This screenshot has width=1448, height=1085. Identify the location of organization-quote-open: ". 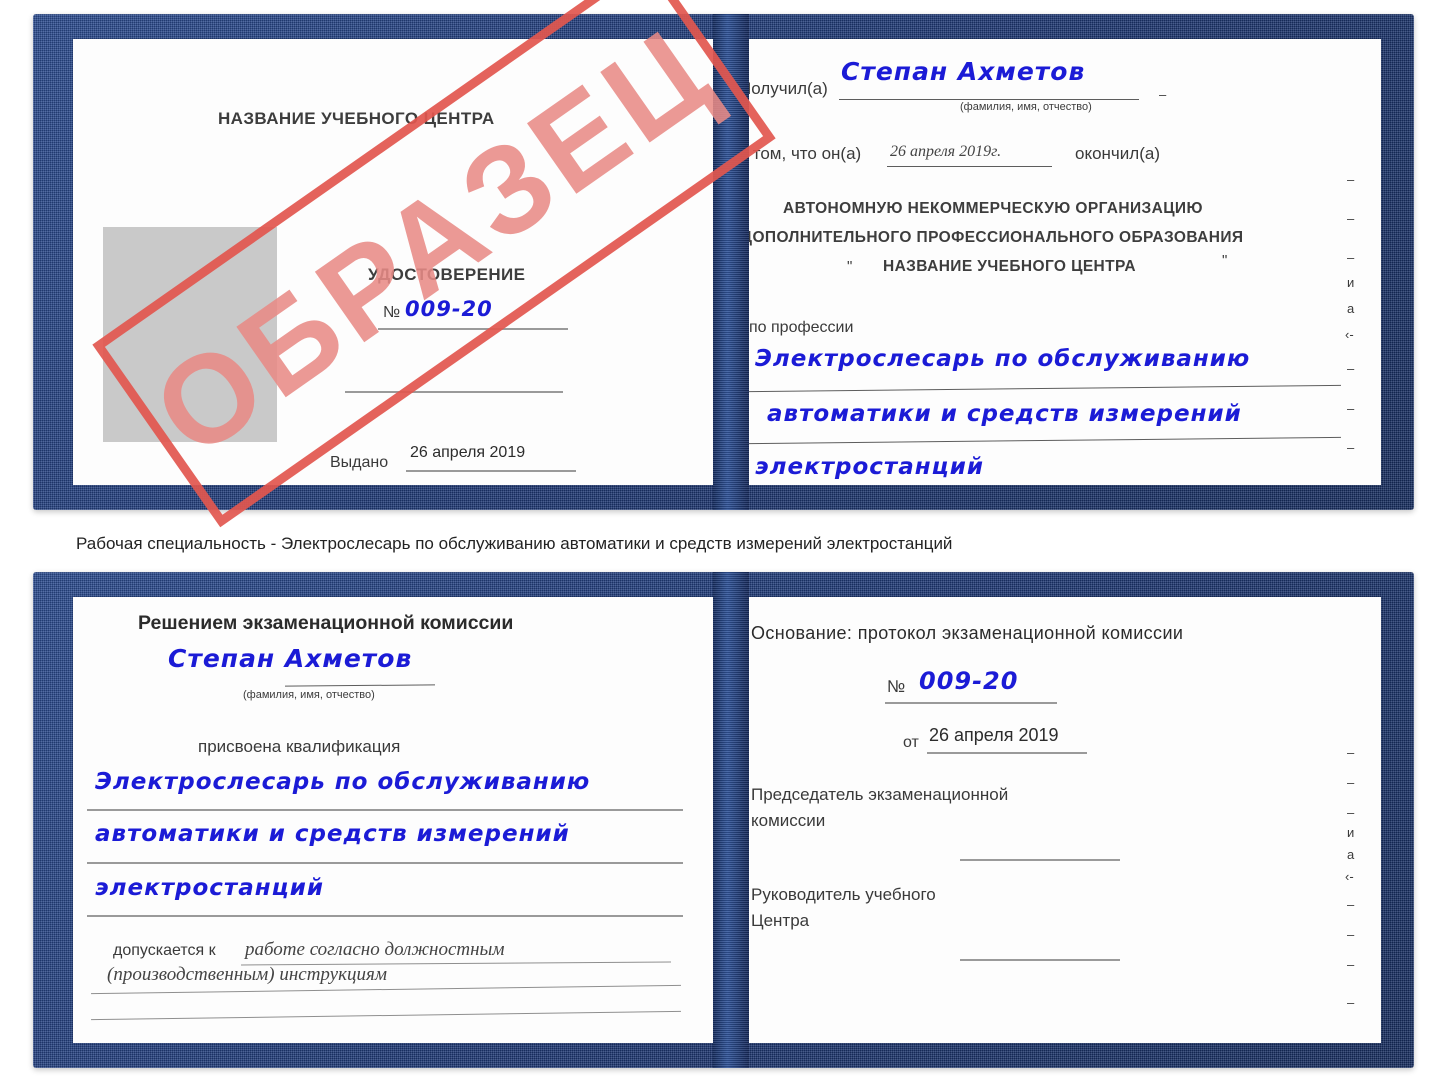
(850, 266).